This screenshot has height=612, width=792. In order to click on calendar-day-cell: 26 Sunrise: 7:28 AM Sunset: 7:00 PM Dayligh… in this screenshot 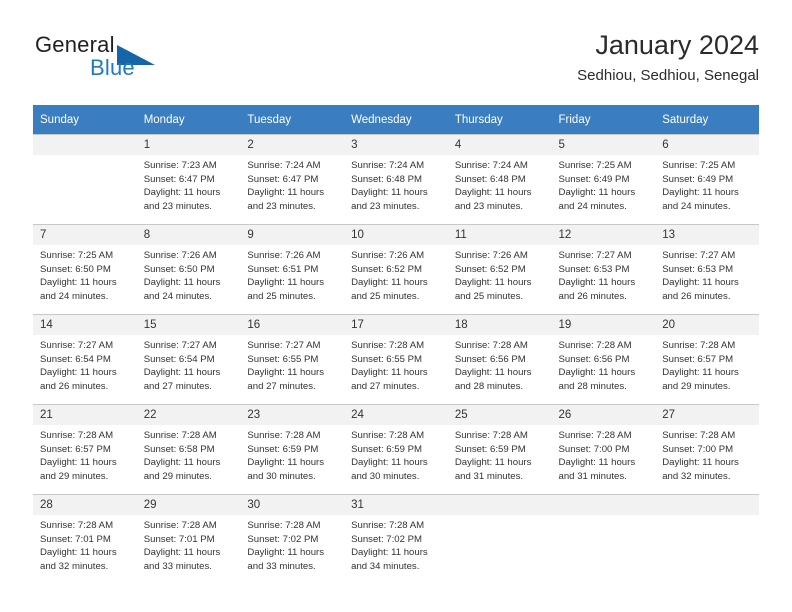, I will do `click(603, 449)`.